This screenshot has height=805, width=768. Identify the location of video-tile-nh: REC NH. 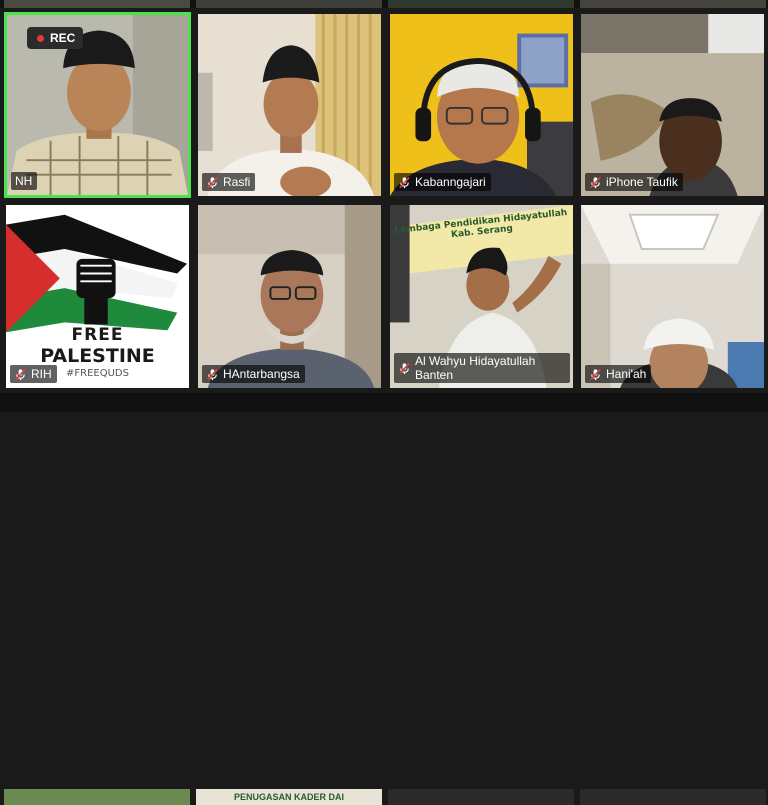
(97, 105).